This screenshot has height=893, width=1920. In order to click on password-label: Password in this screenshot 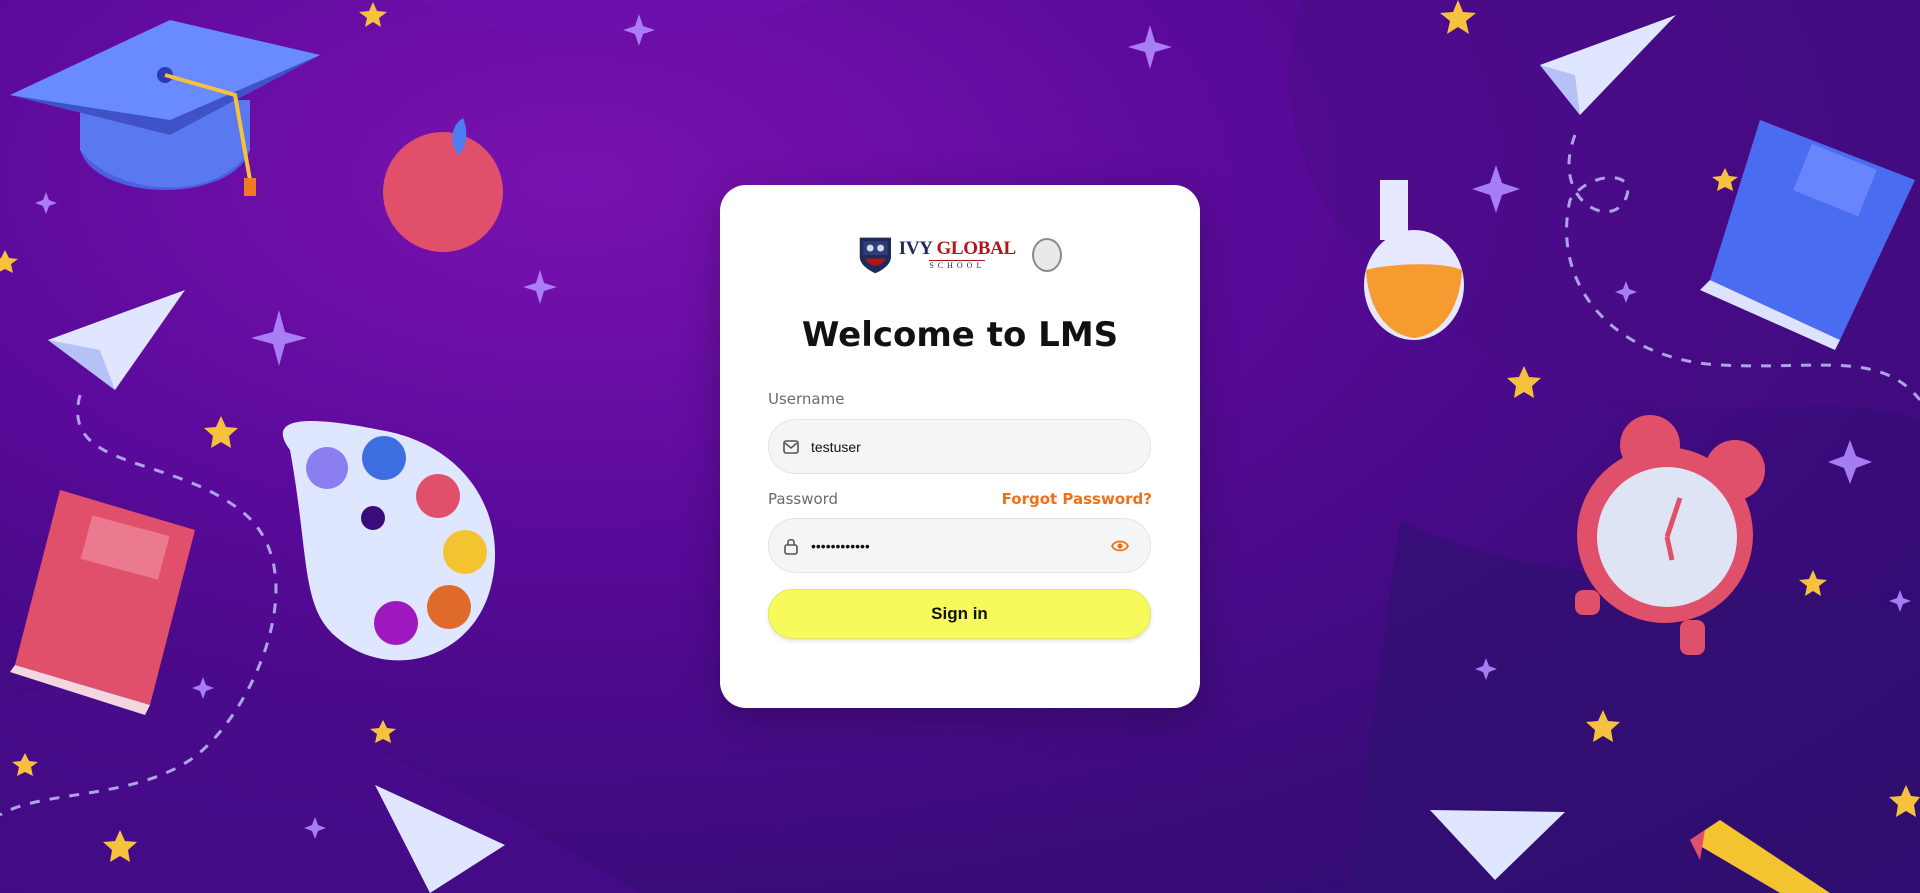, I will do `click(803, 499)`.